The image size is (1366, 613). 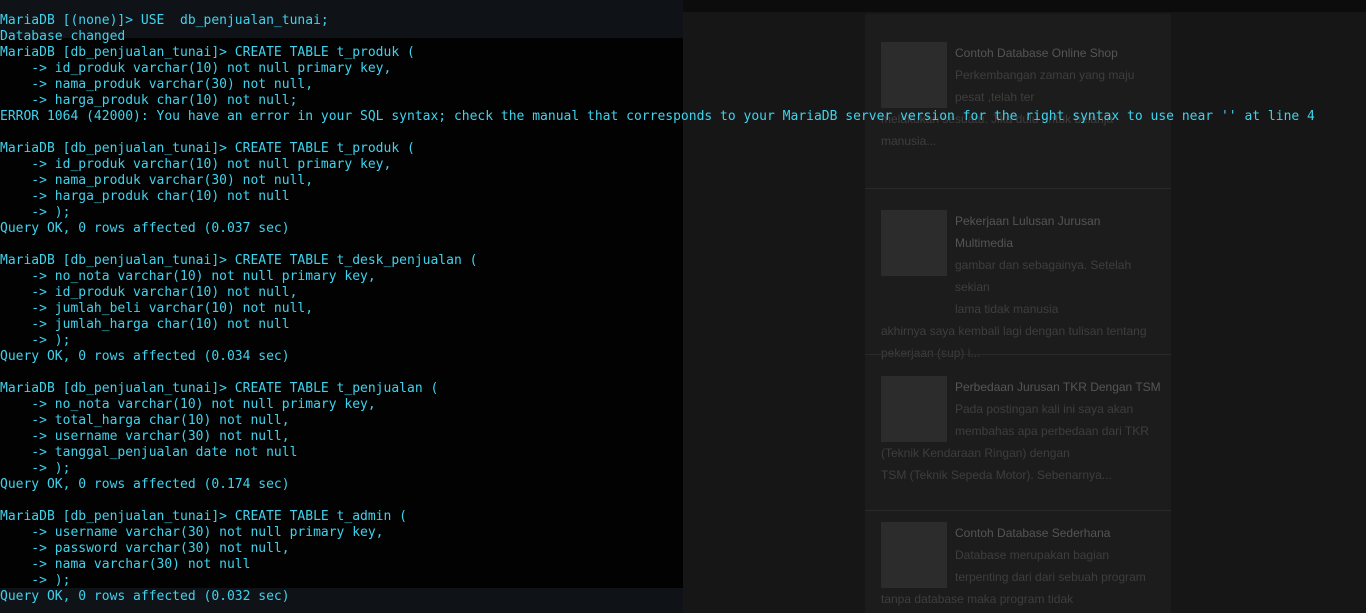 What do you see at coordinates (145, 196) in the screenshot?
I see `terminal-line: -> harga_produk char(10) not null` at bounding box center [145, 196].